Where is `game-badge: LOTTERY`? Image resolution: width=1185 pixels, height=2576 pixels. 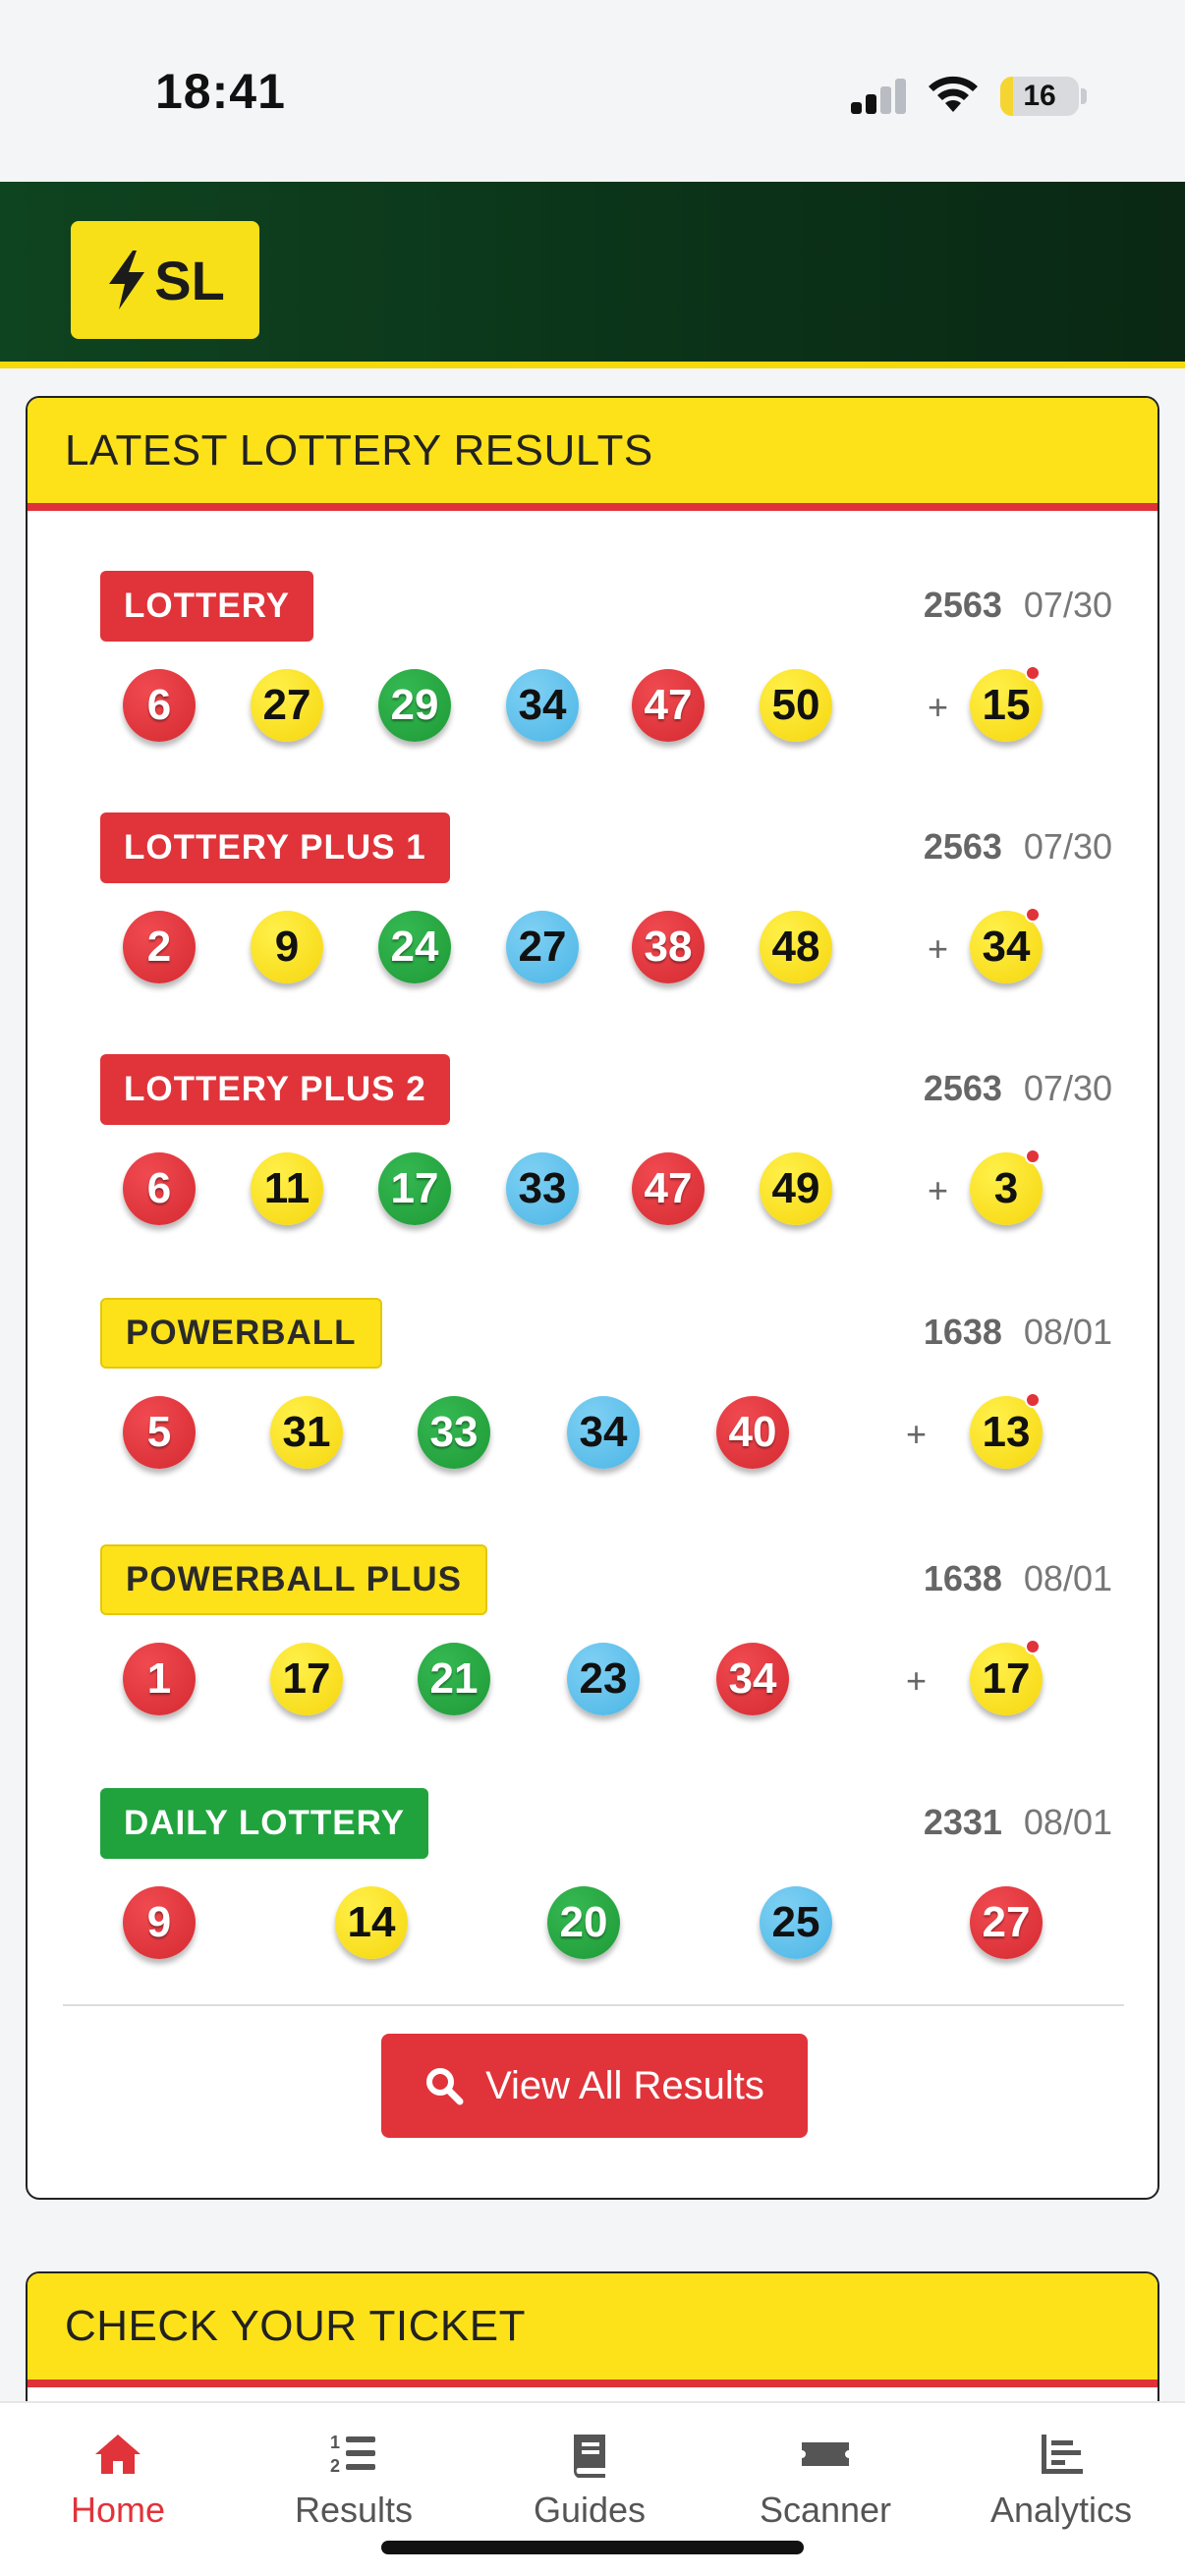 game-badge: LOTTERY is located at coordinates (207, 606).